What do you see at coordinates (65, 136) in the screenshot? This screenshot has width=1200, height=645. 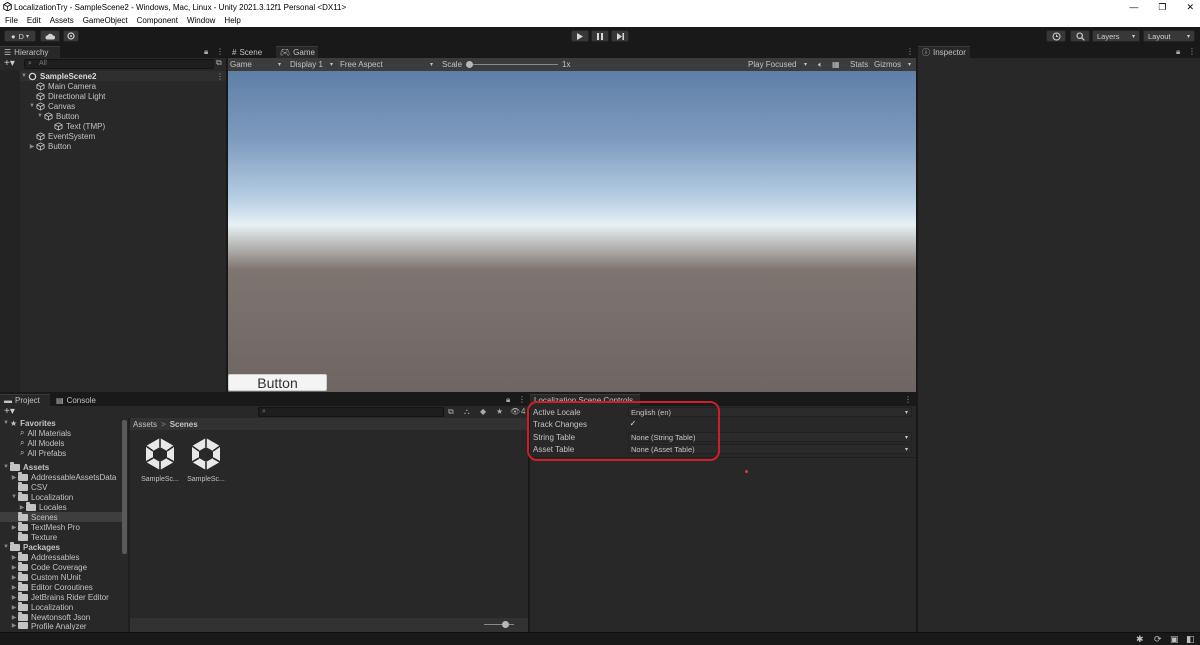 I see `hierarchy-item: EventSystem` at bounding box center [65, 136].